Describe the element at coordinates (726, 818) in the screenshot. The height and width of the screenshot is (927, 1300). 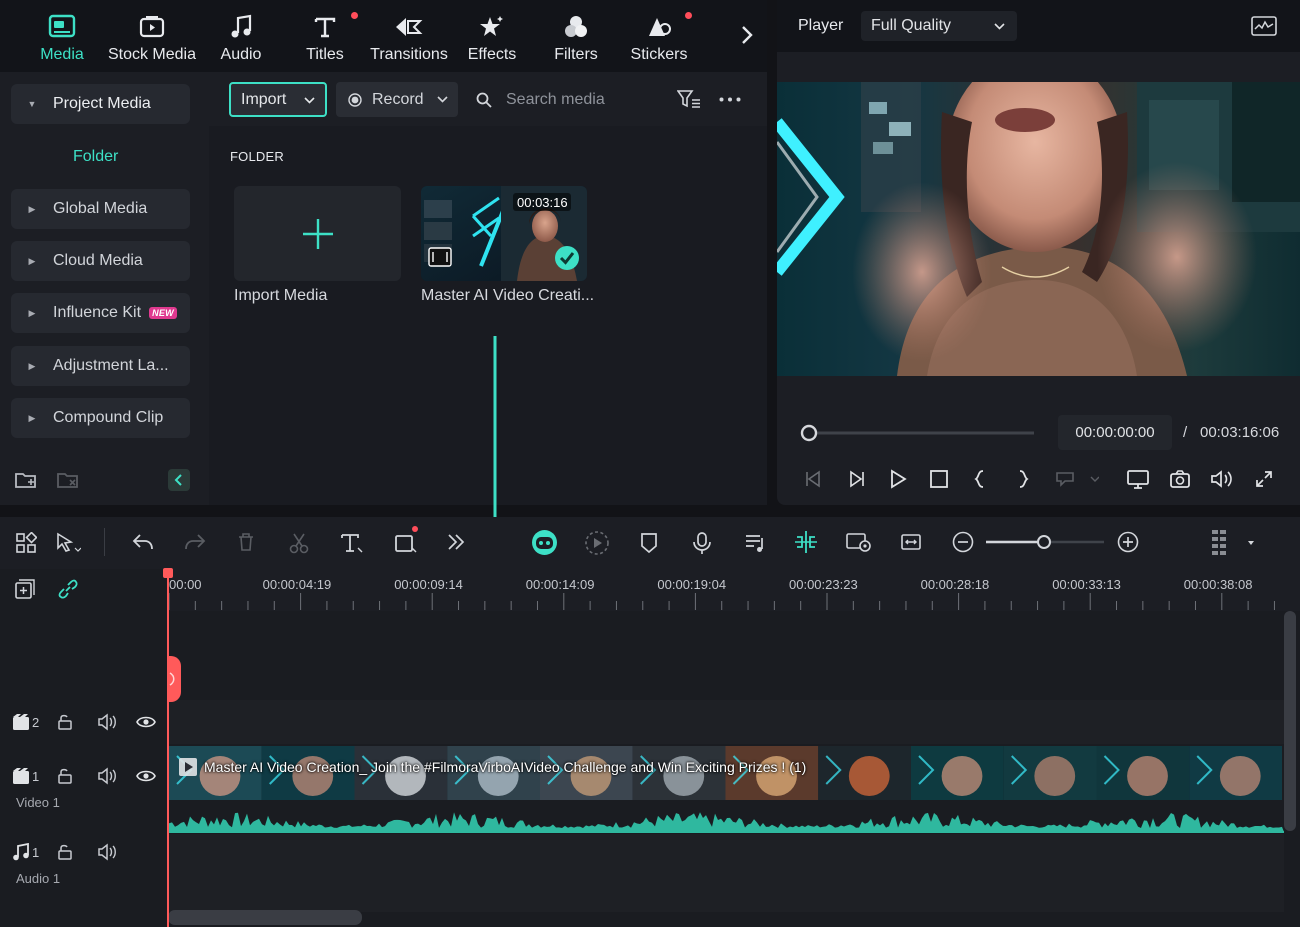
I see `audio-waveform` at that location.